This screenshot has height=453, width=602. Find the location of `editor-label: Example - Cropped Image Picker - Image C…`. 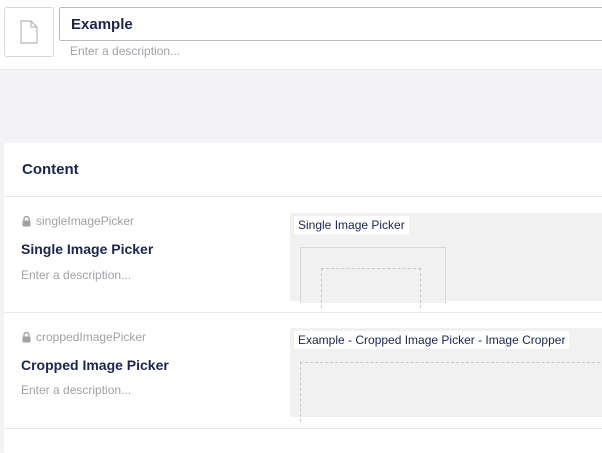

editor-label: Example - Cropped Image Picker - Image C… is located at coordinates (432, 340).